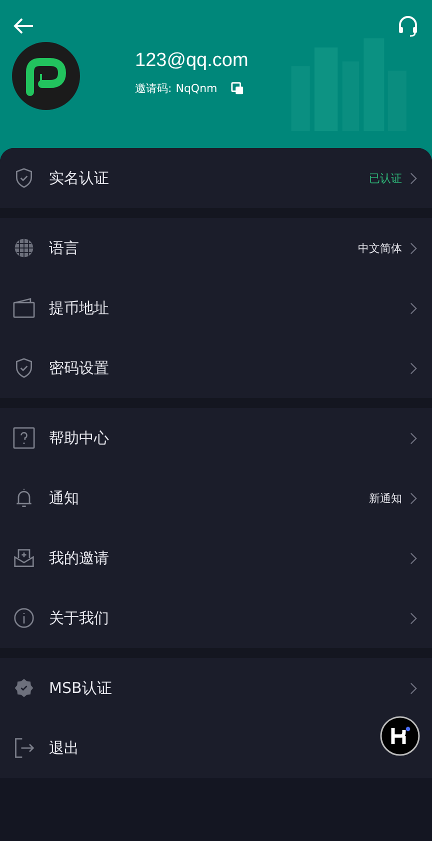  What do you see at coordinates (79, 438) in the screenshot?
I see `menu-label: 帮助中心` at bounding box center [79, 438].